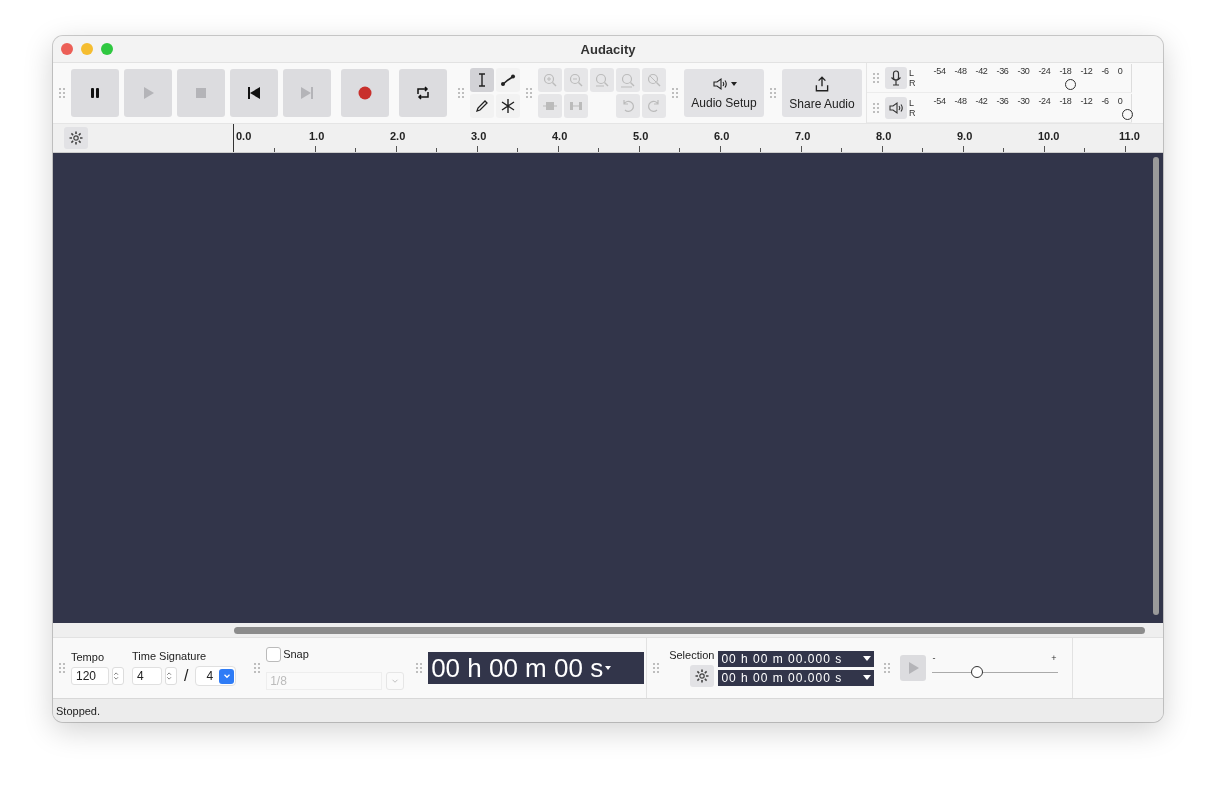  What do you see at coordinates (803, 136) in the screenshot?
I see `ruler-label: 7.0` at bounding box center [803, 136].